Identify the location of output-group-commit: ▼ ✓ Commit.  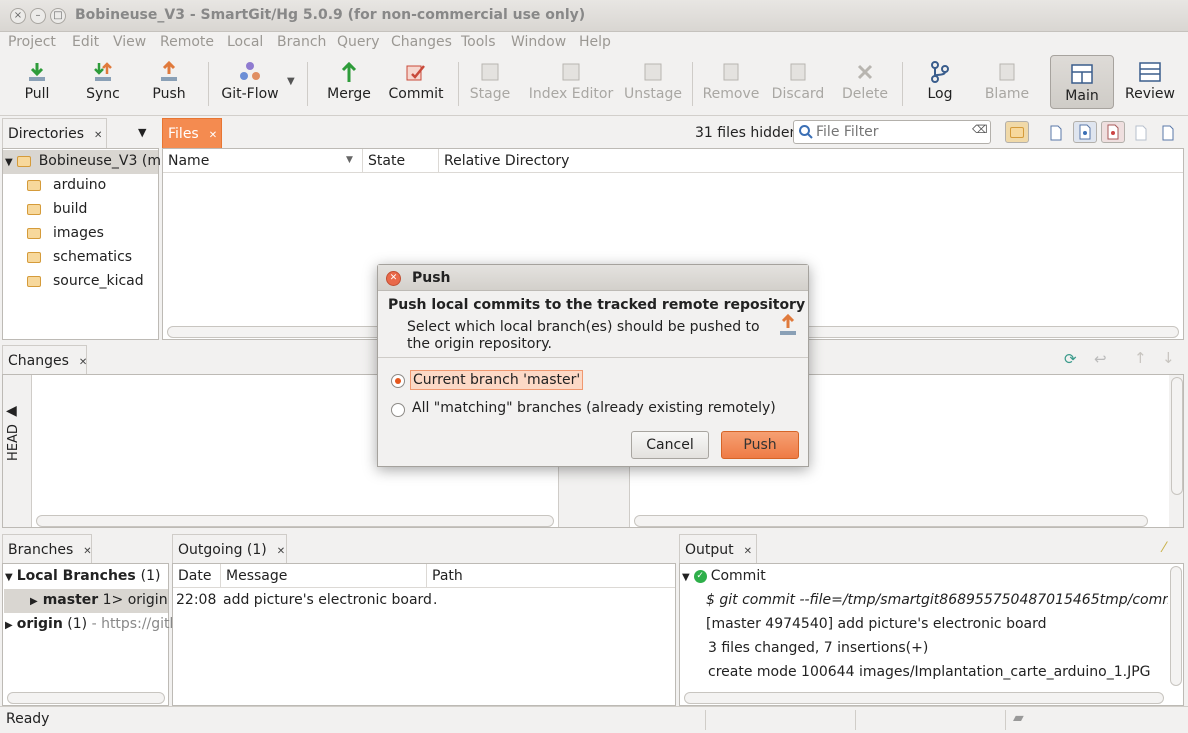
(723, 577).